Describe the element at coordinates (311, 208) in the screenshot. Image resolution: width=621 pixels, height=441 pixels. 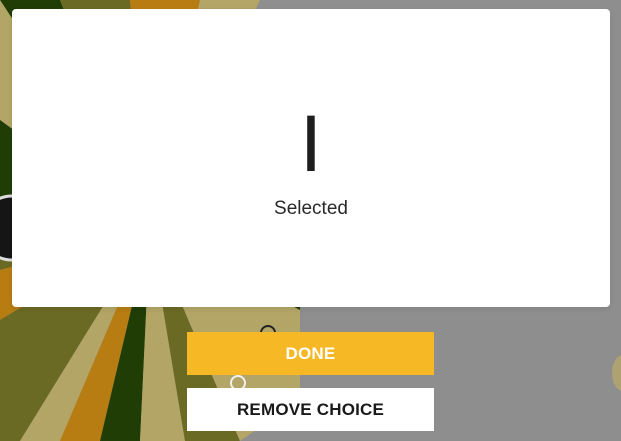
I see `selected-label: Selected` at that location.